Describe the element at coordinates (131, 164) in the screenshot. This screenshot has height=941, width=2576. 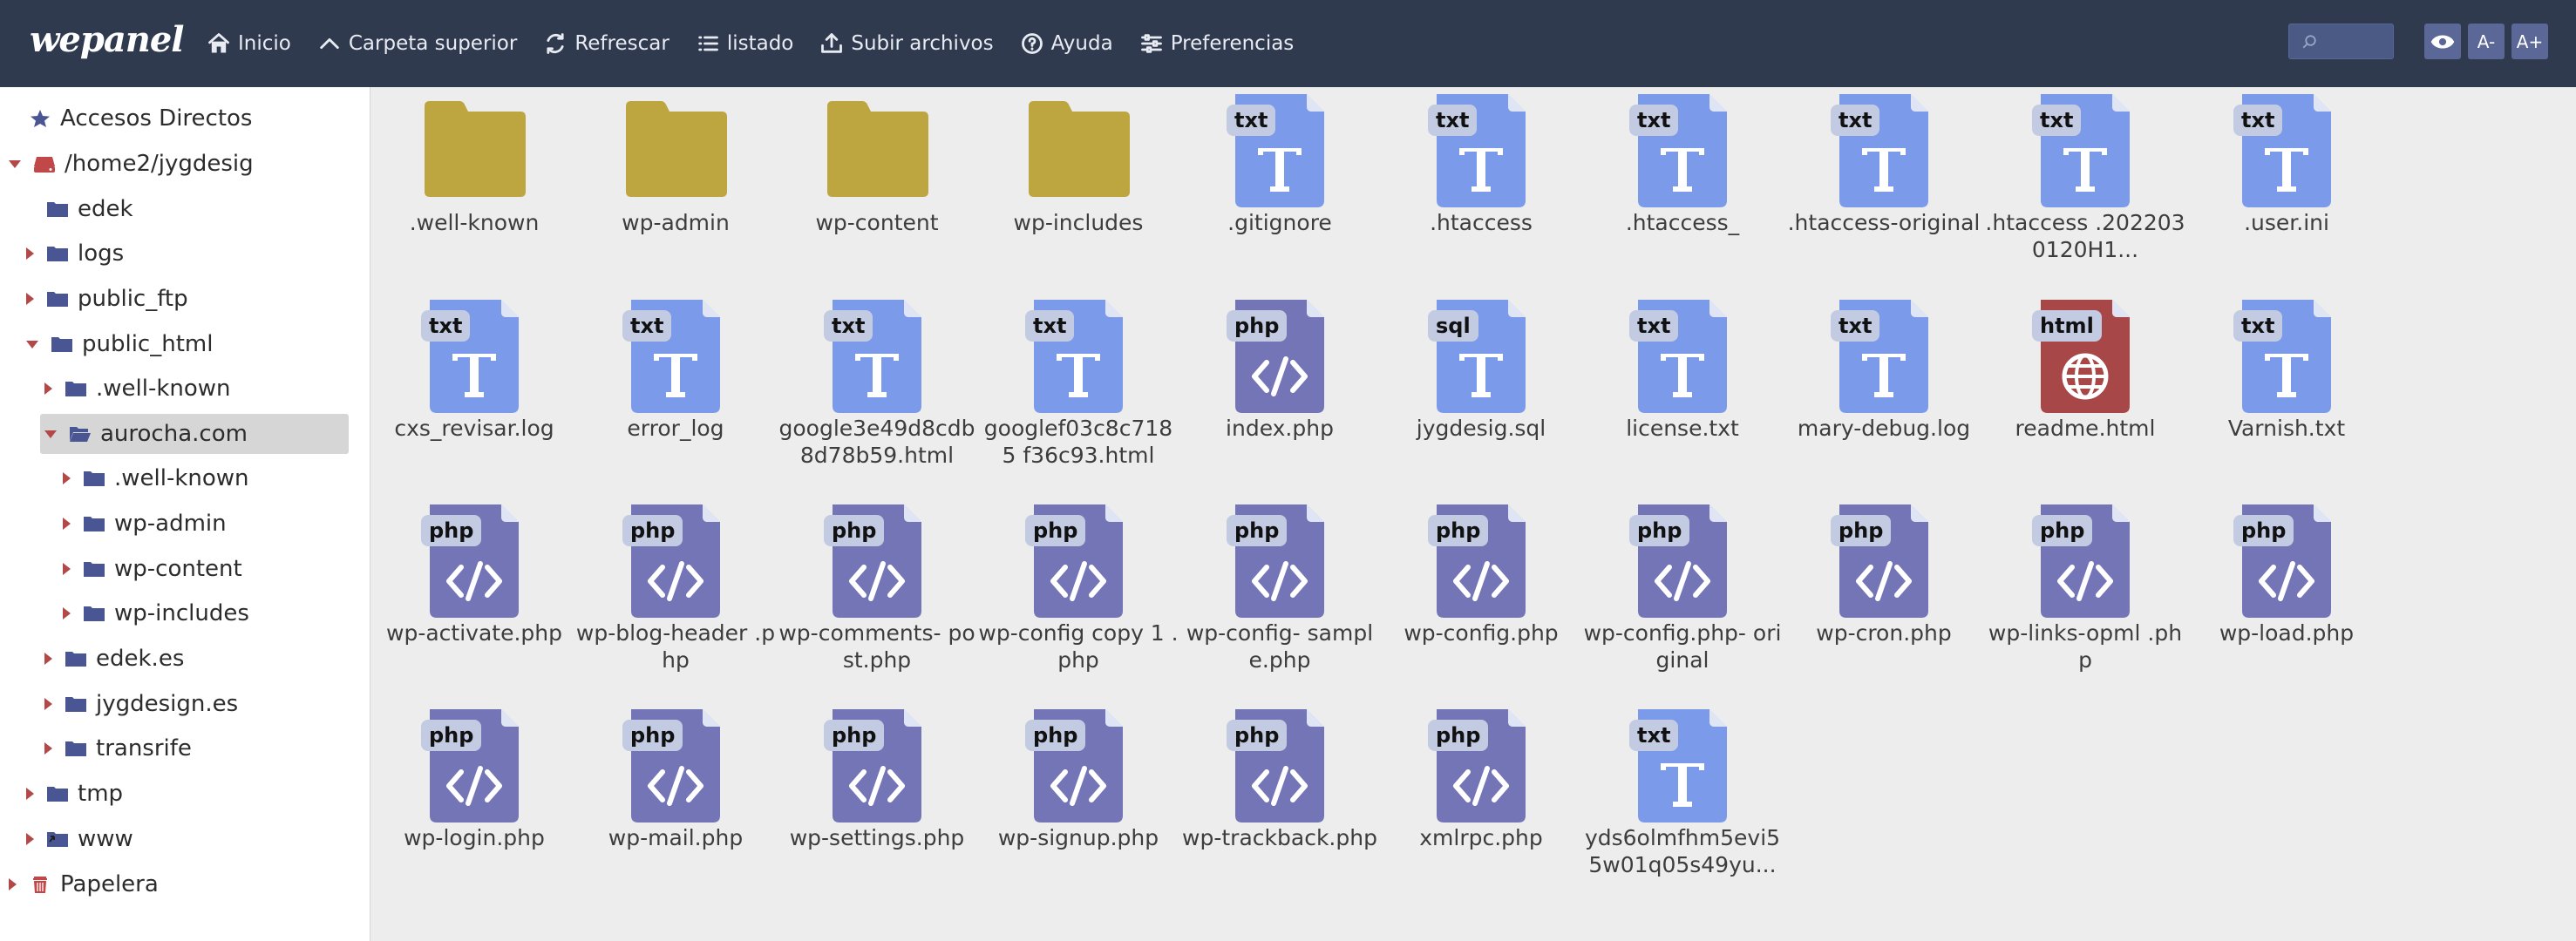
I see `tree-item: /home2/jygdesig` at that location.